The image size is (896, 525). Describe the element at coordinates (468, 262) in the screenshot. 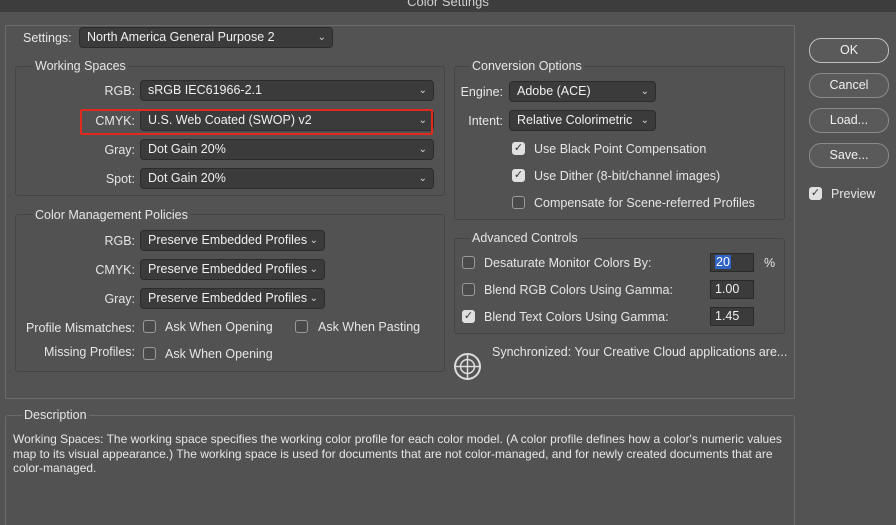

I see `desaturate-checkbox` at that location.